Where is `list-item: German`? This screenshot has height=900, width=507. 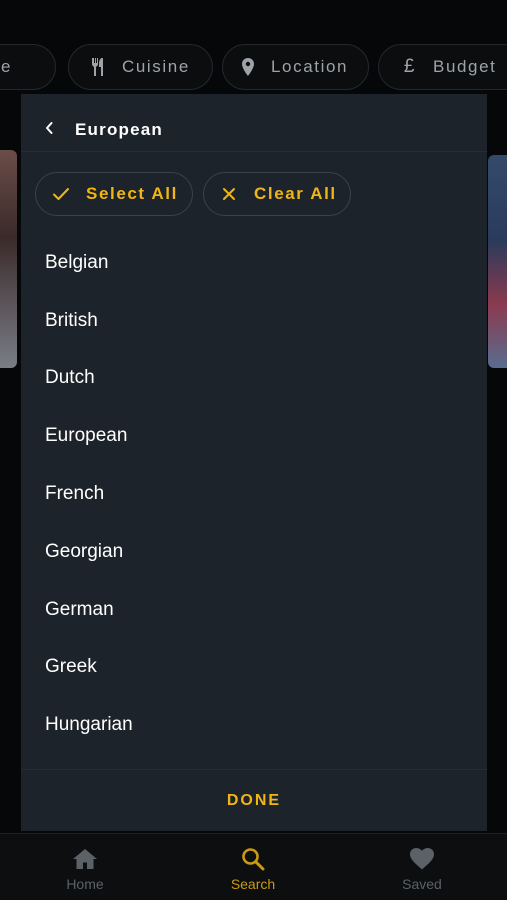
list-item: German is located at coordinates (254, 610).